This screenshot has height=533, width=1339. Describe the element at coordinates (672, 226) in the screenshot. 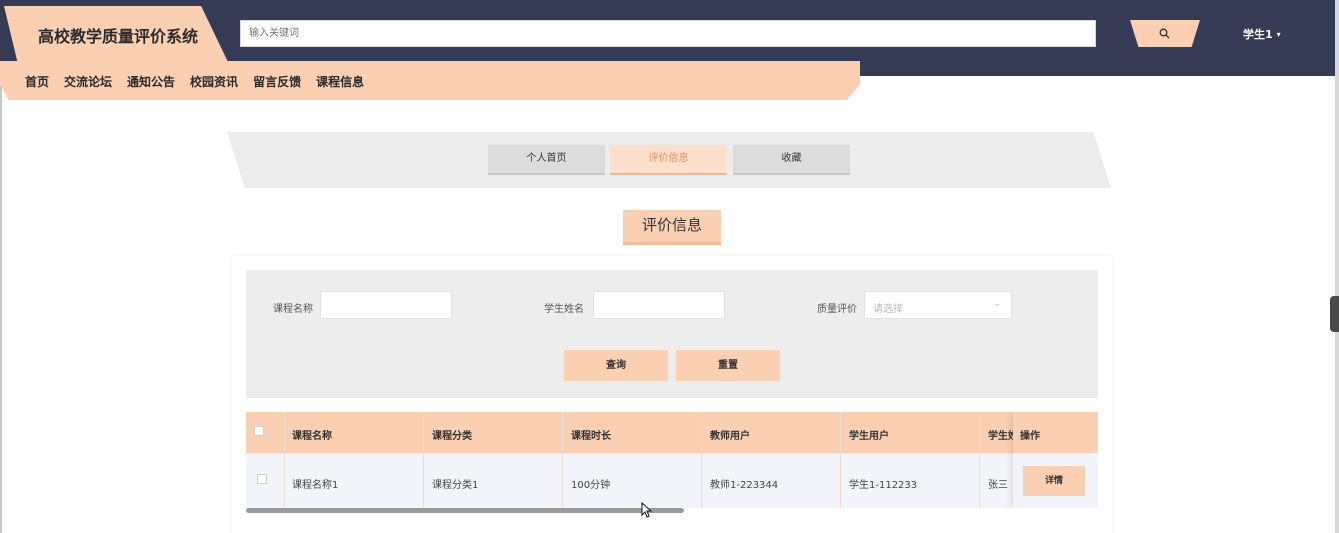

I see `section-title: 评价信息` at that location.